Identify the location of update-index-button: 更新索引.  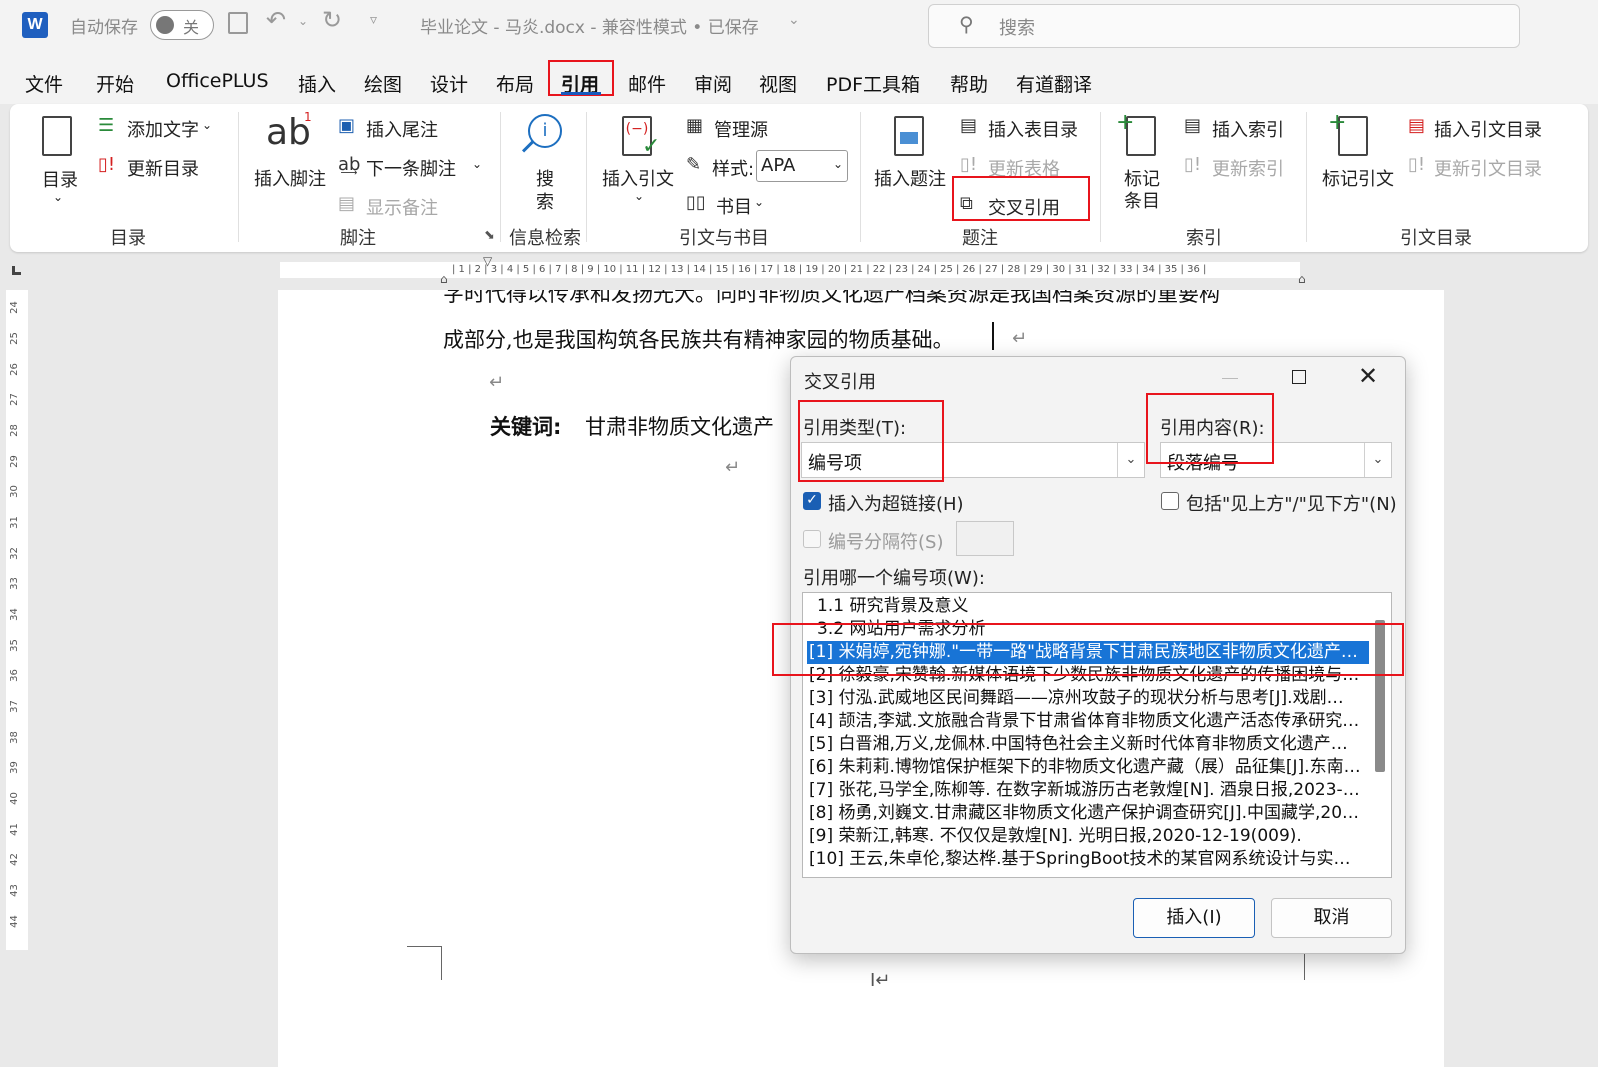
(1248, 168).